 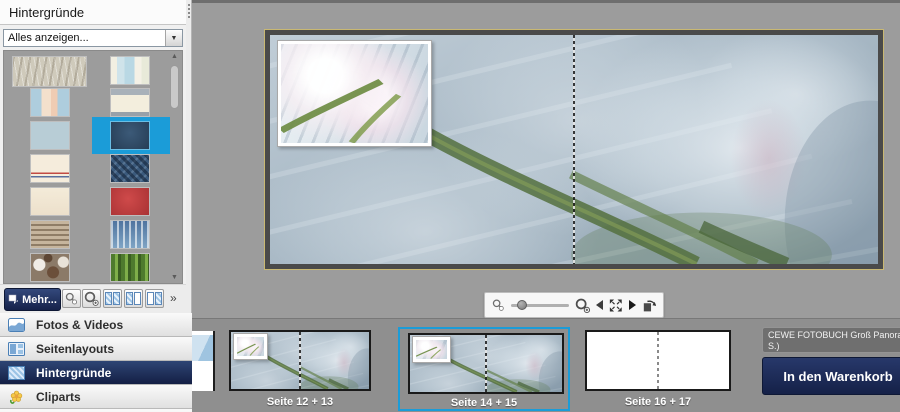 What do you see at coordinates (202, 348) in the screenshot?
I see `partial-thumb-image` at bounding box center [202, 348].